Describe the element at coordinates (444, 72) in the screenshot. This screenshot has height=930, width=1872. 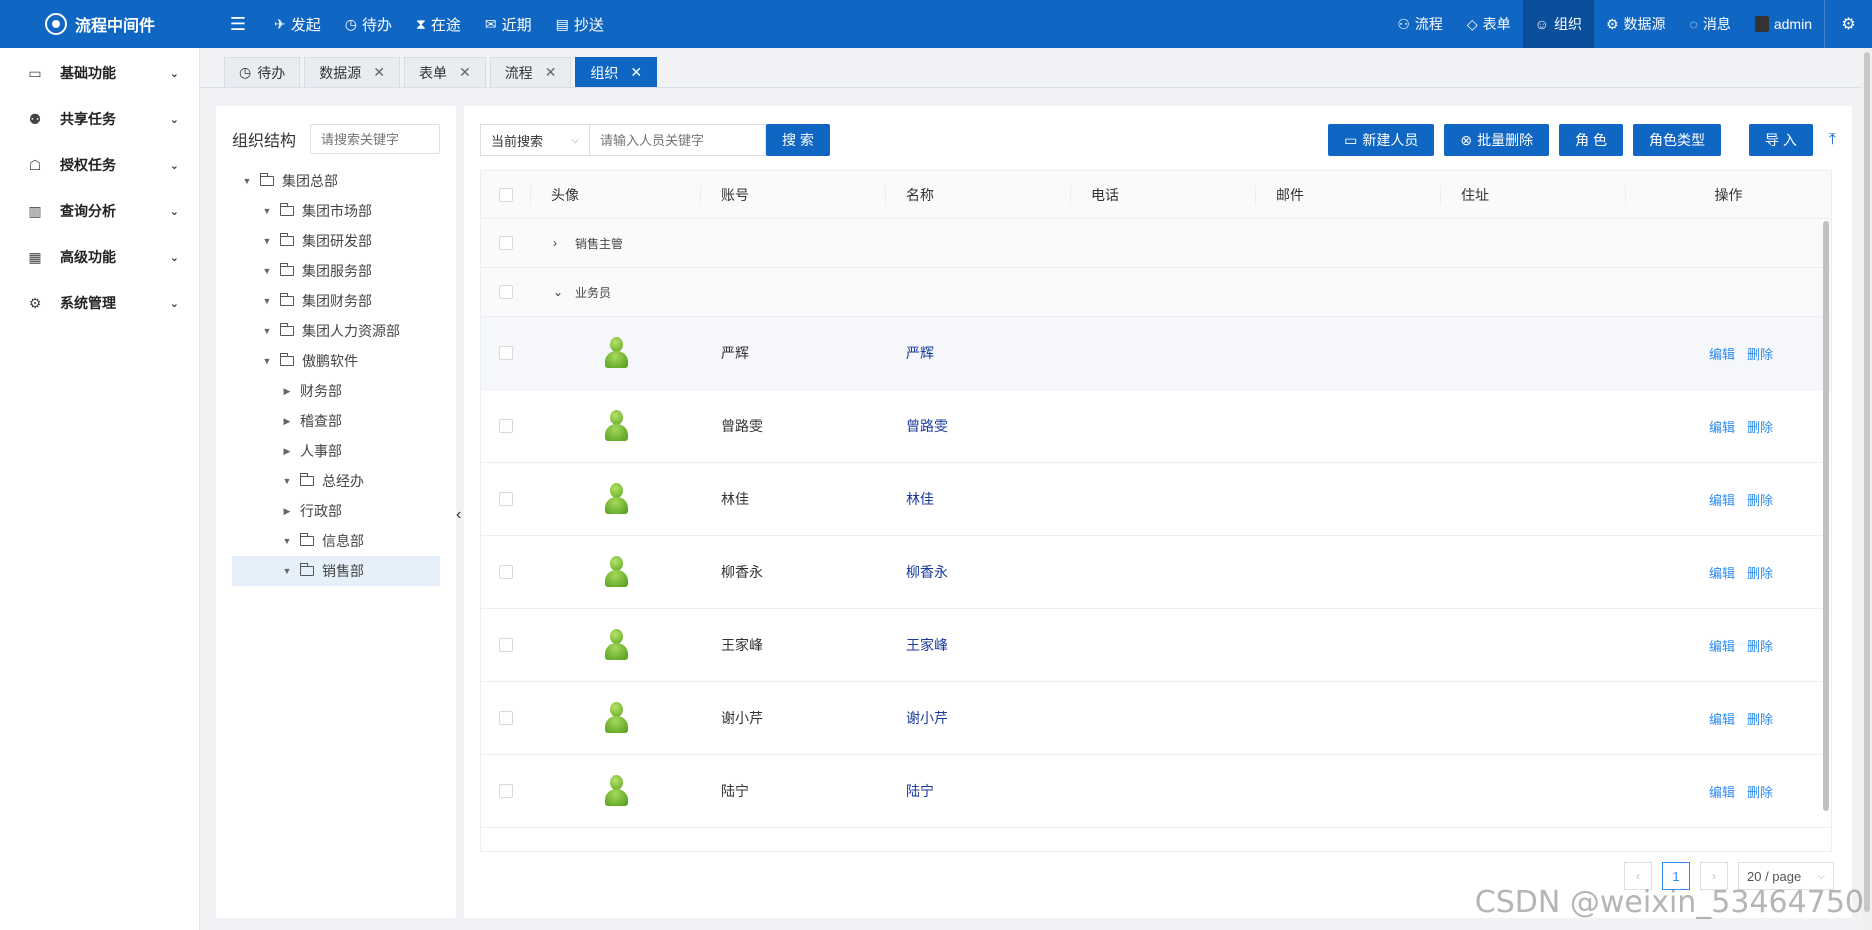
I see `tab-2: 表单 ✕` at that location.